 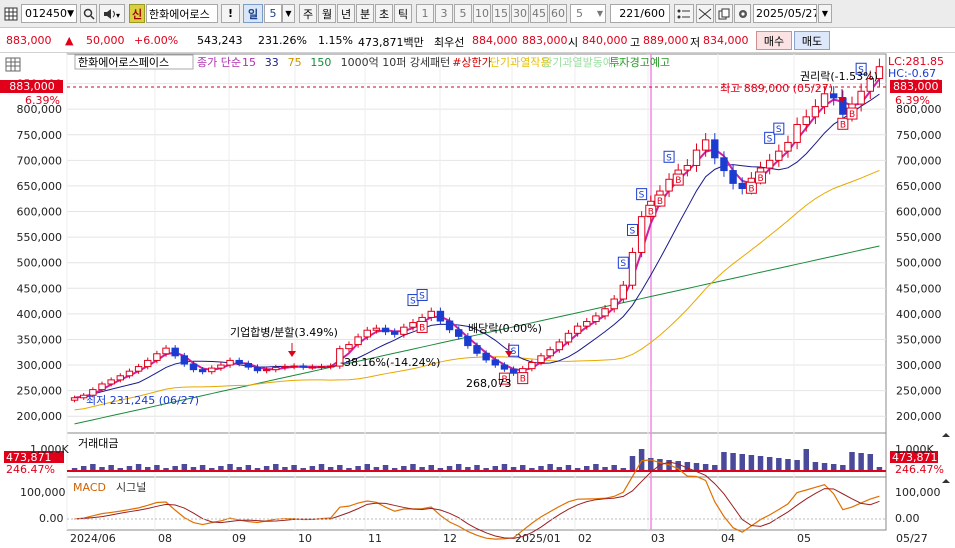 What do you see at coordinates (49, 13) in the screenshot?
I see `stock-code-input: 012450 ▼` at bounding box center [49, 13].